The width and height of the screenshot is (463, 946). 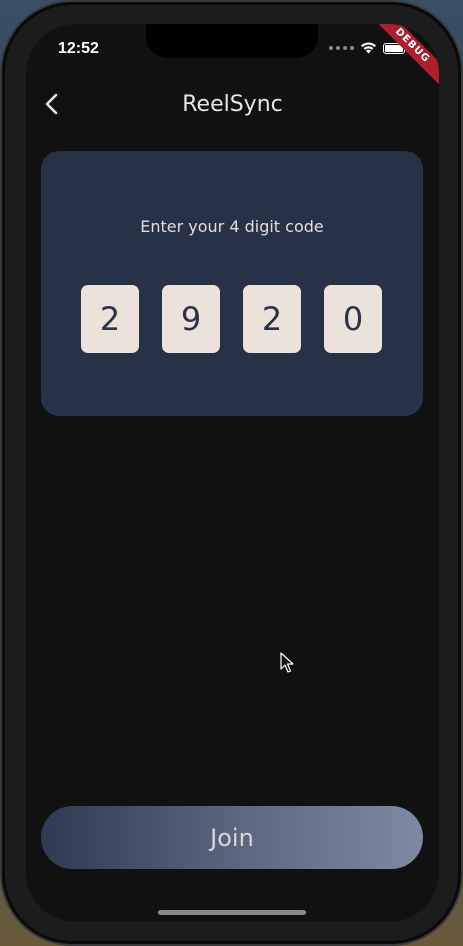 What do you see at coordinates (403, 57) in the screenshot?
I see `debug-banner: DEBUG` at bounding box center [403, 57].